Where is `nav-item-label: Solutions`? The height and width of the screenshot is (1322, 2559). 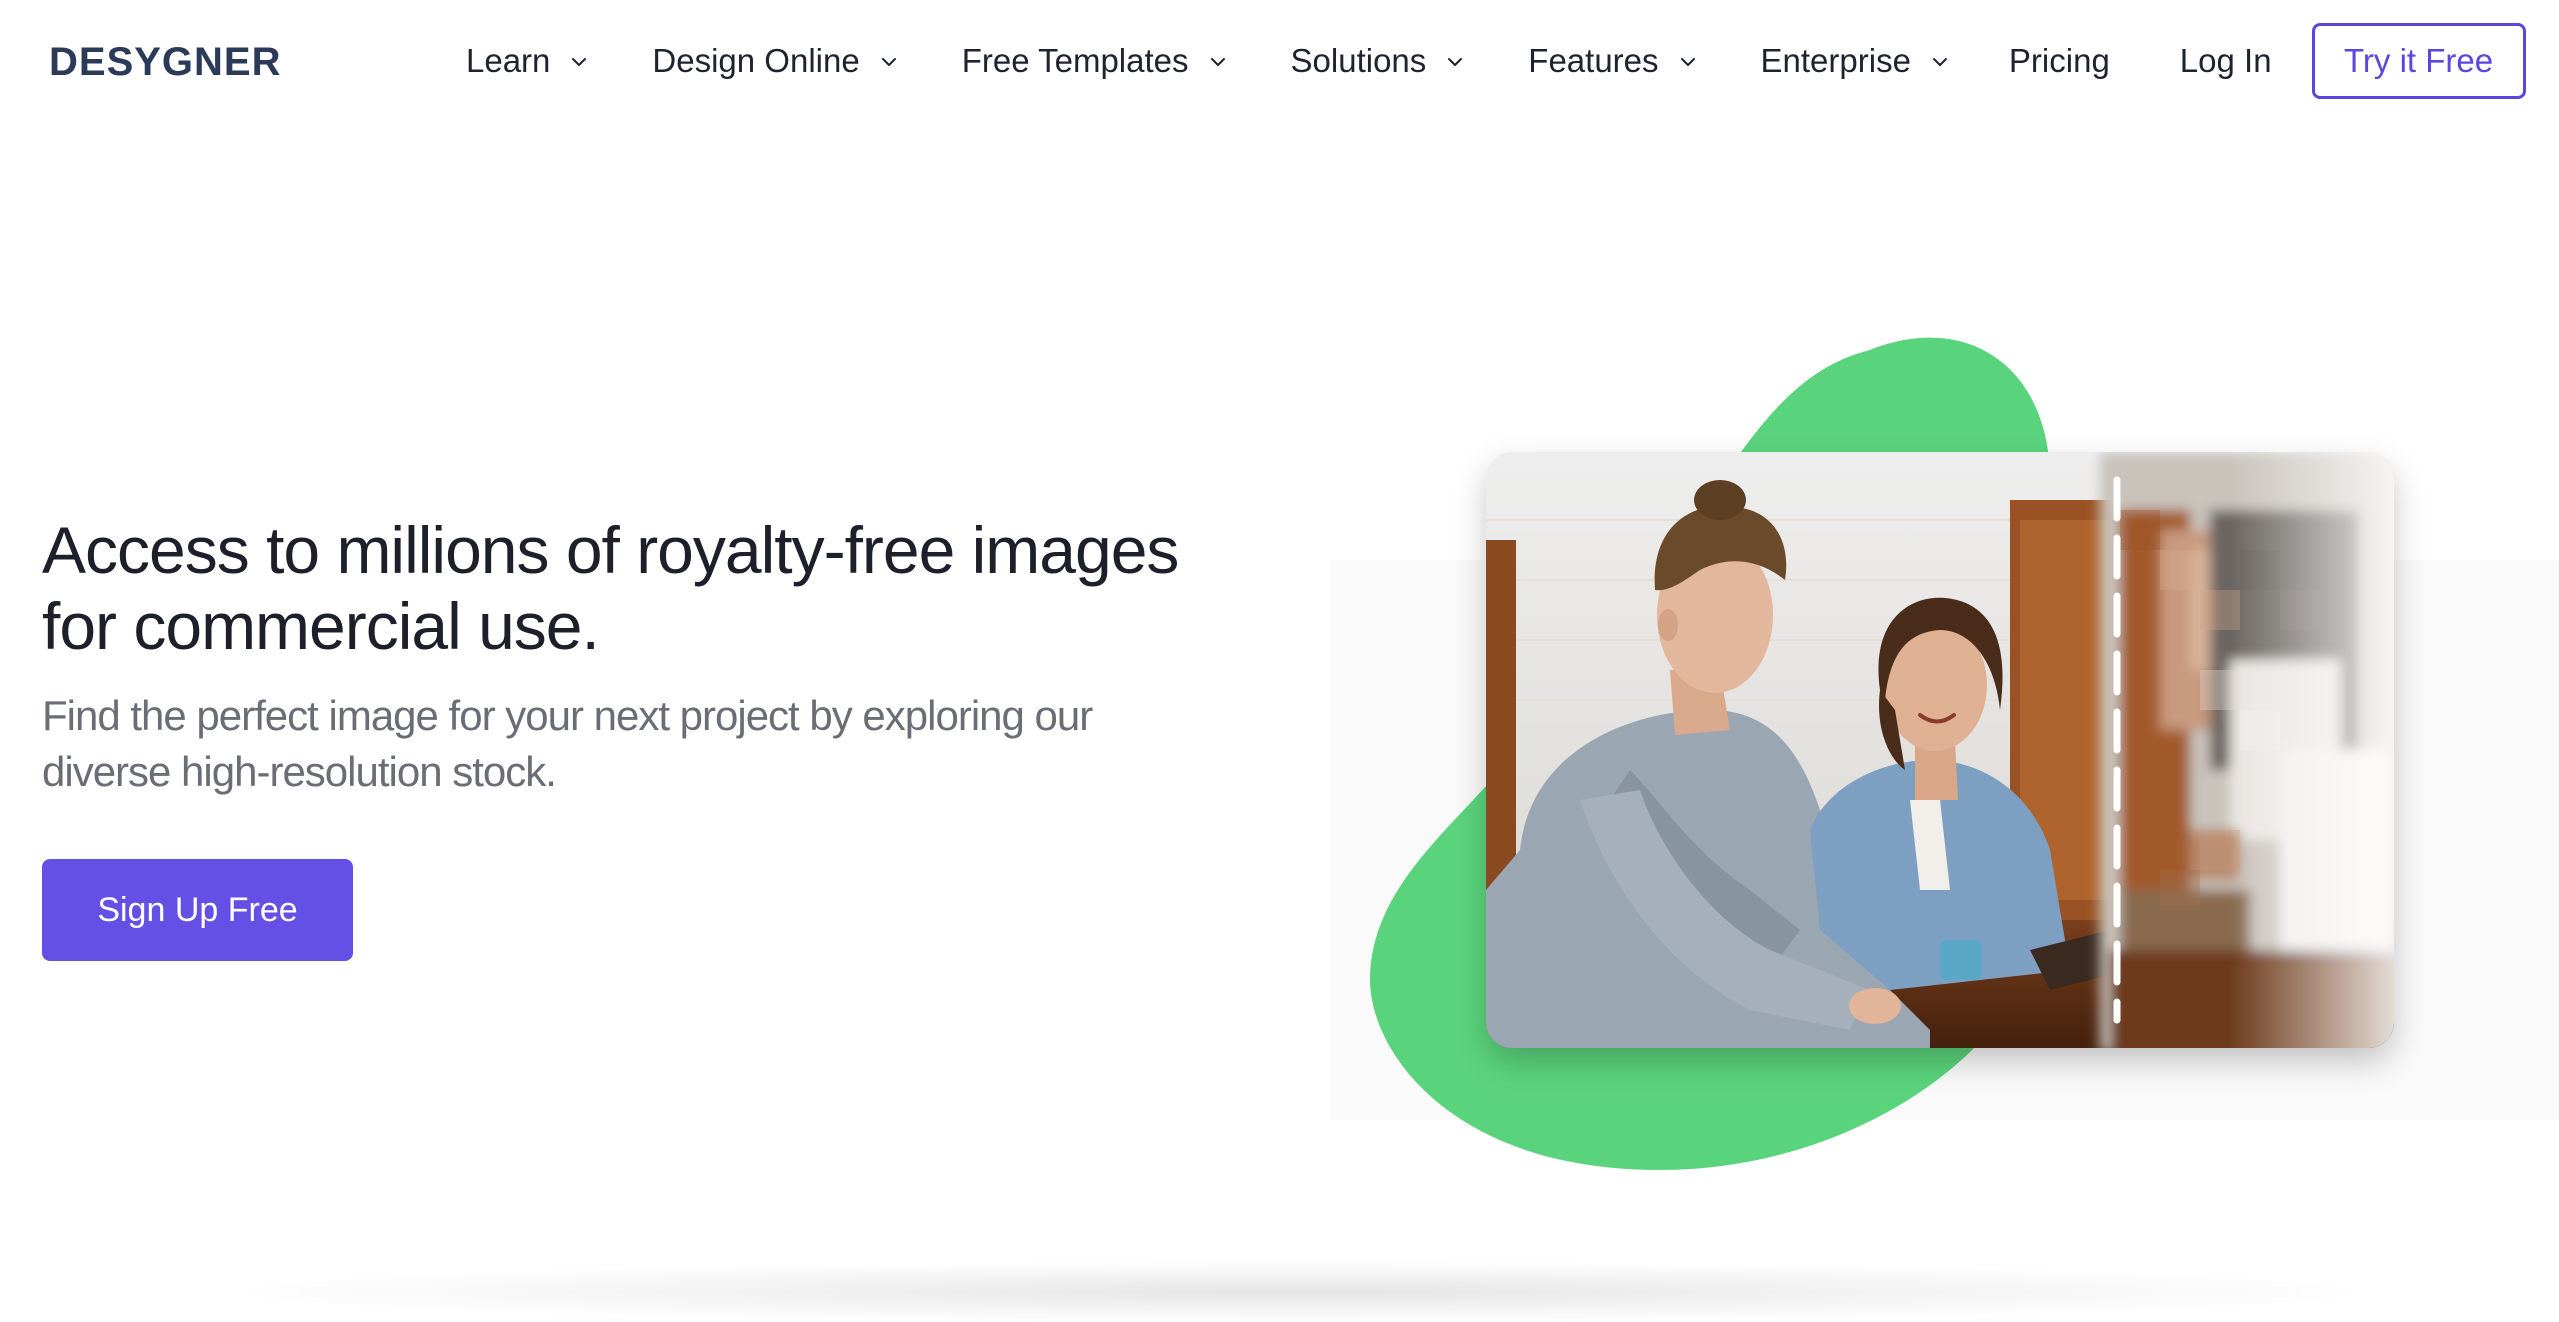 nav-item-label: Solutions is located at coordinates (1358, 60).